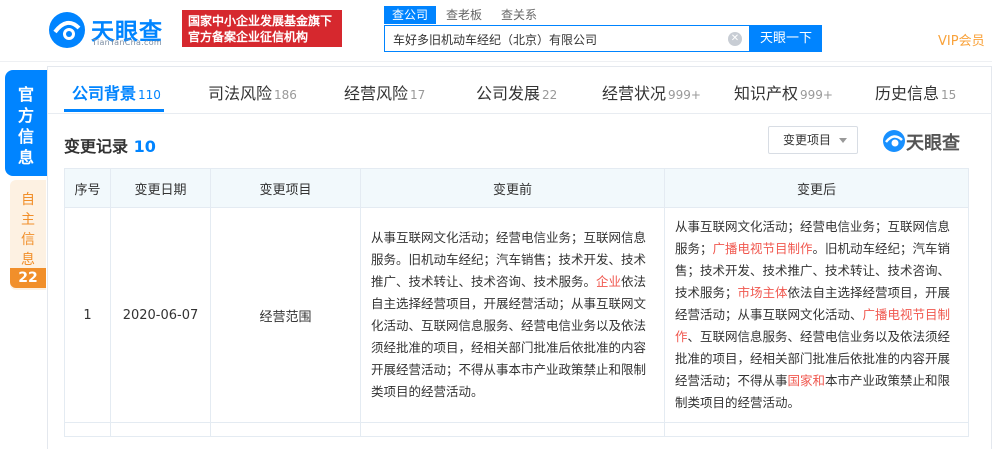 Image resolution: width=992 pixels, height=449 pixels. Describe the element at coordinates (285, 429) in the screenshot. I see `row-item` at that location.